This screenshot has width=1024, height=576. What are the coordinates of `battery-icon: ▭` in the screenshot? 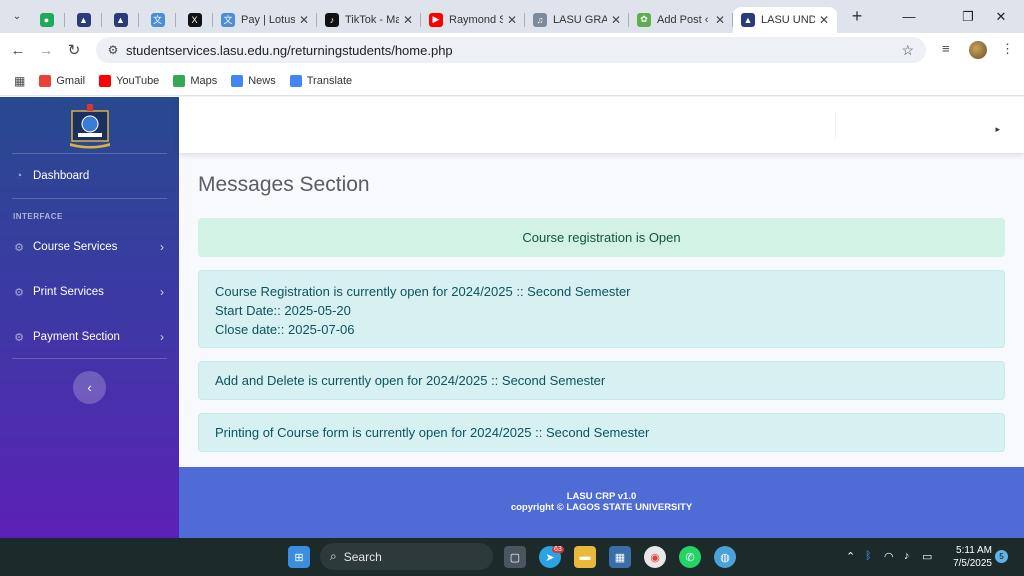 It's located at (927, 556).